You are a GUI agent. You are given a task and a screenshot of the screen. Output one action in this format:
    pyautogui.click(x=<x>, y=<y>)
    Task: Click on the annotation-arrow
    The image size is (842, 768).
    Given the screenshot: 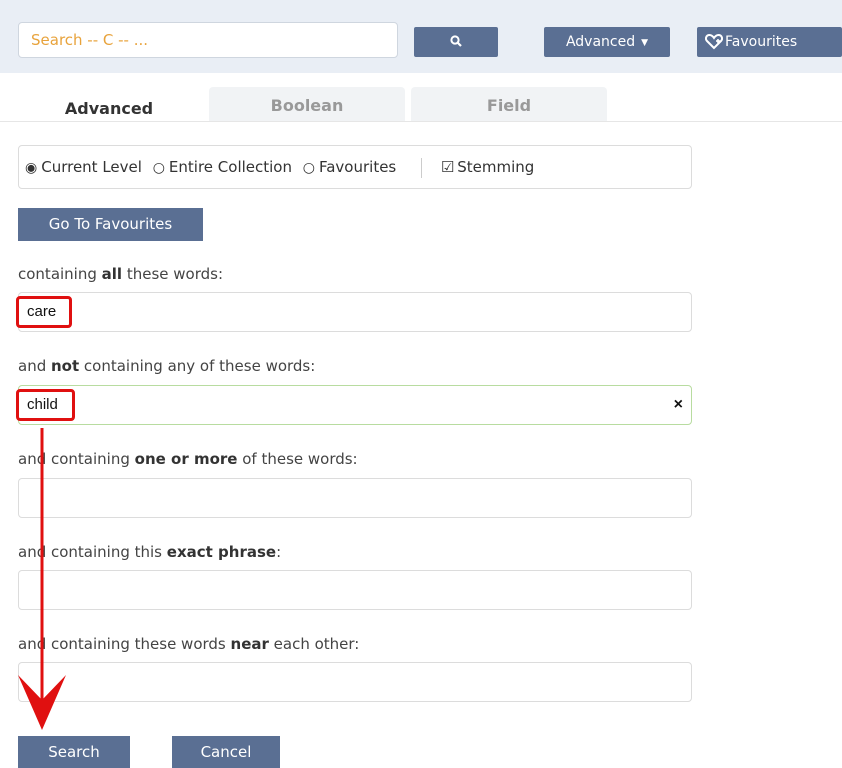 What is the action you would take?
    pyautogui.click(x=42, y=579)
    